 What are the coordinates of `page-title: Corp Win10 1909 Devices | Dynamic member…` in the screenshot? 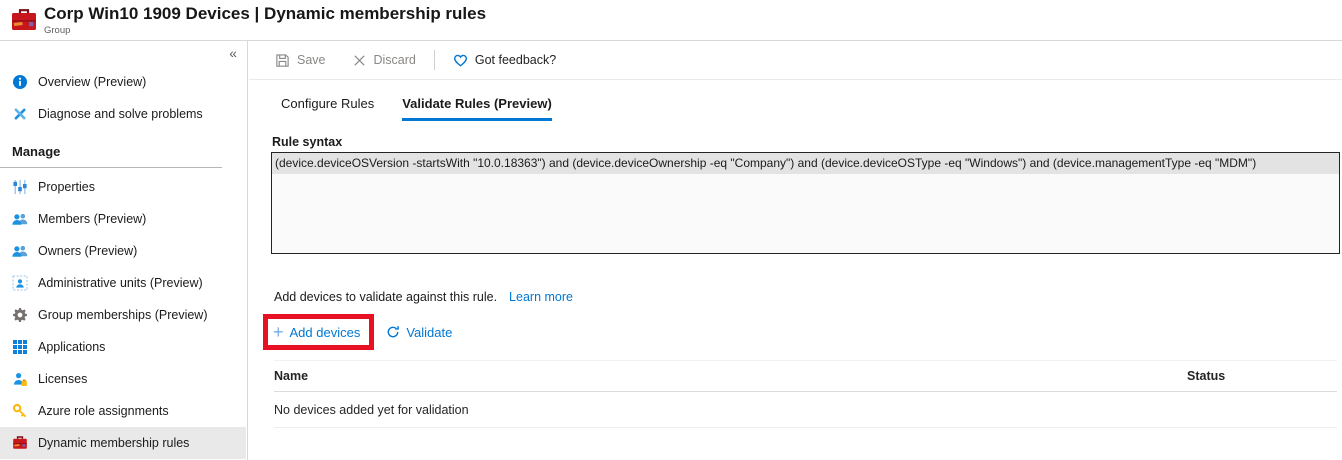 It's located at (265, 13).